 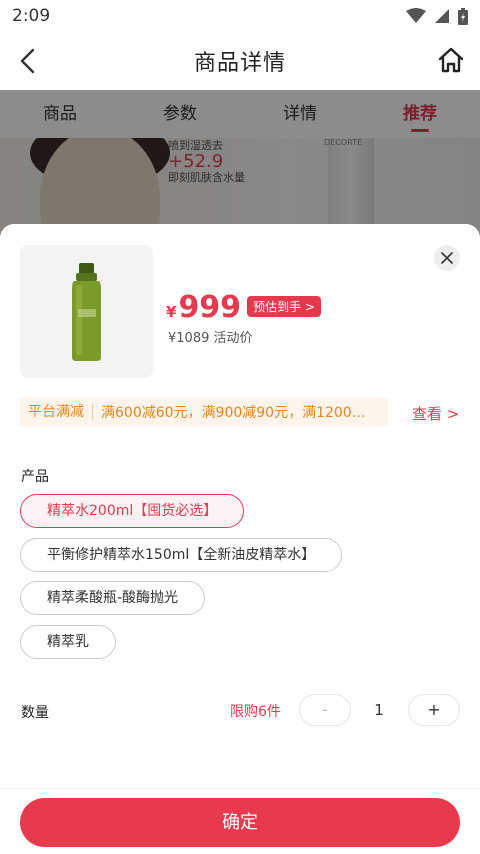 I want to click on home-icon, so click(x=451, y=60).